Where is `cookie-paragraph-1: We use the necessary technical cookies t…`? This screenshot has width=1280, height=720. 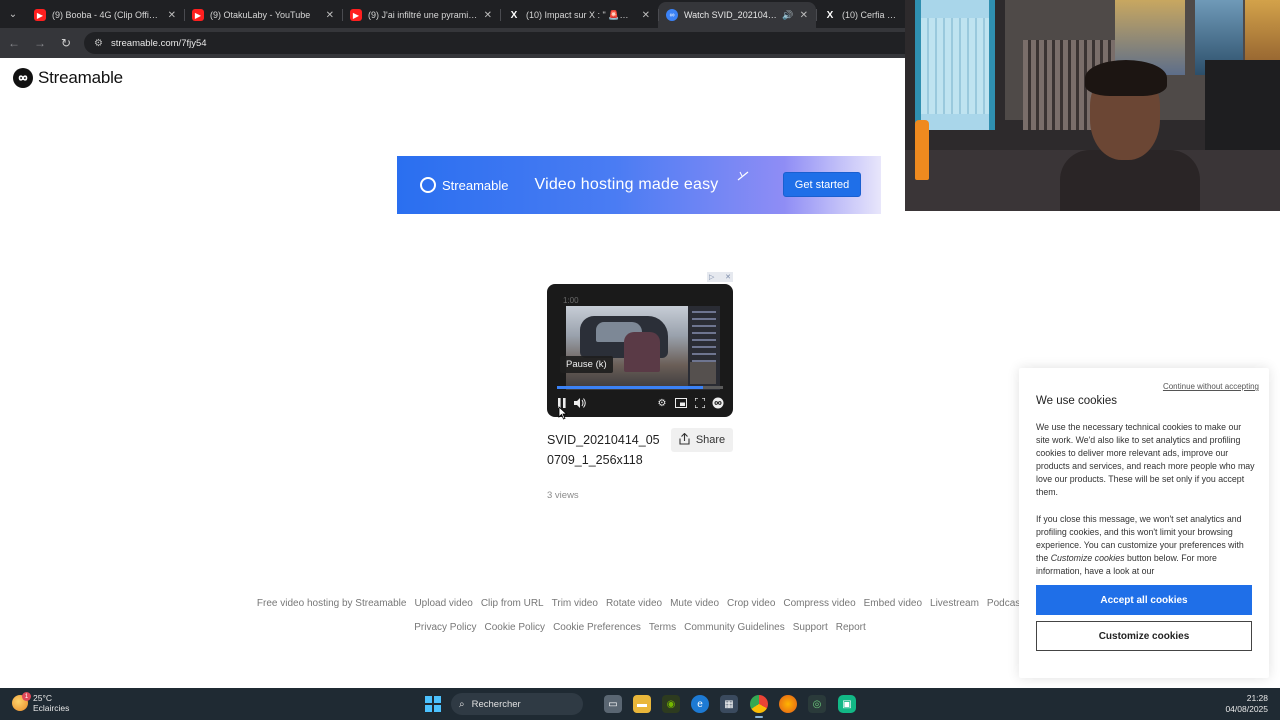
cookie-paragraph-1: We use the necessary technical cookies t… is located at coordinates (1145, 459).